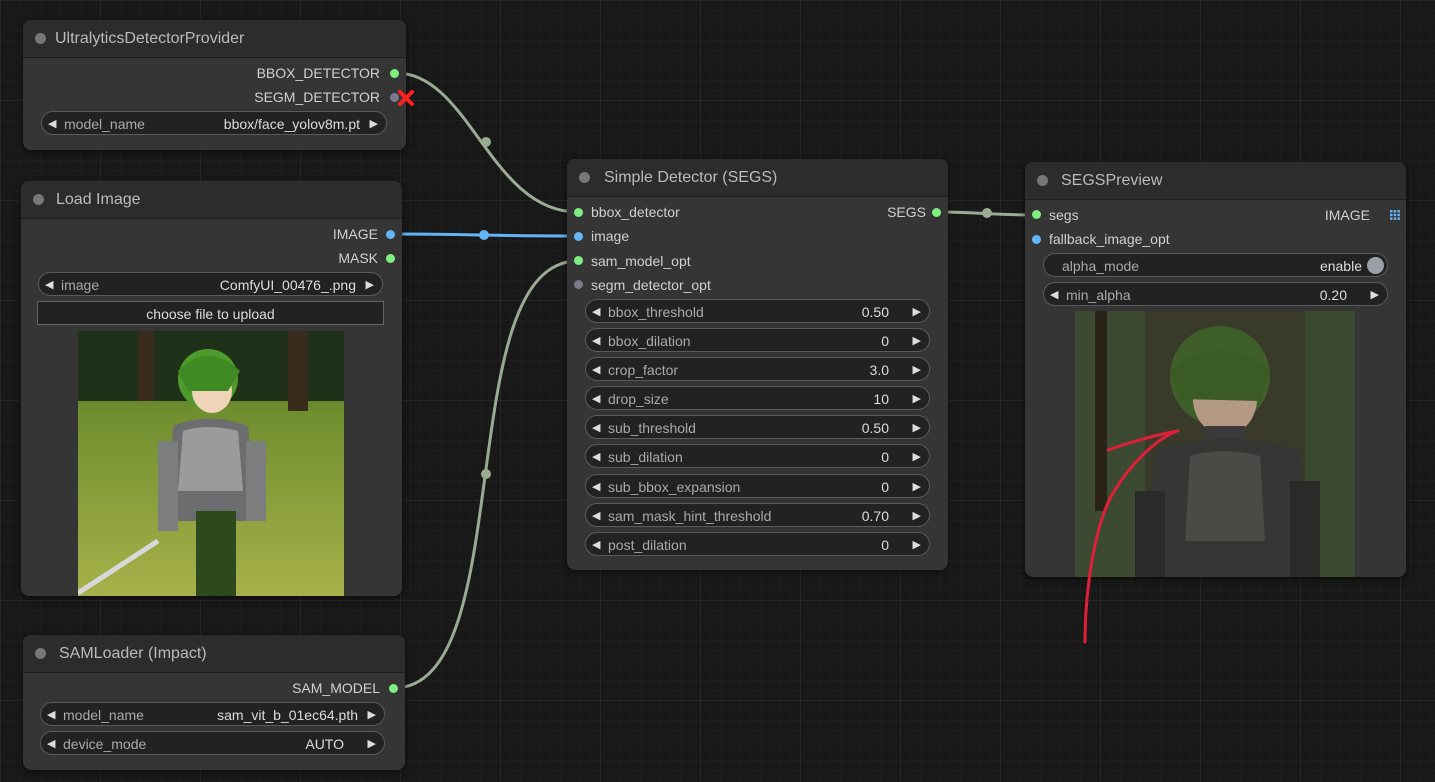 Image resolution: width=1435 pixels, height=782 pixels. I want to click on input-fallback-image-opt: fallback_image_opt, so click(1109, 239).